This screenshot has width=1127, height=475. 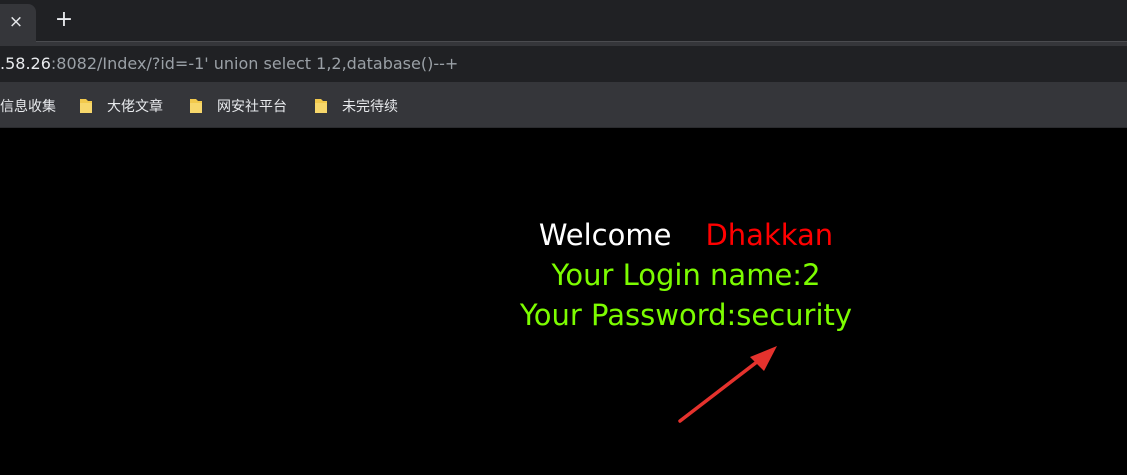 I want to click on close-tab-icon: ×, so click(x=16, y=22).